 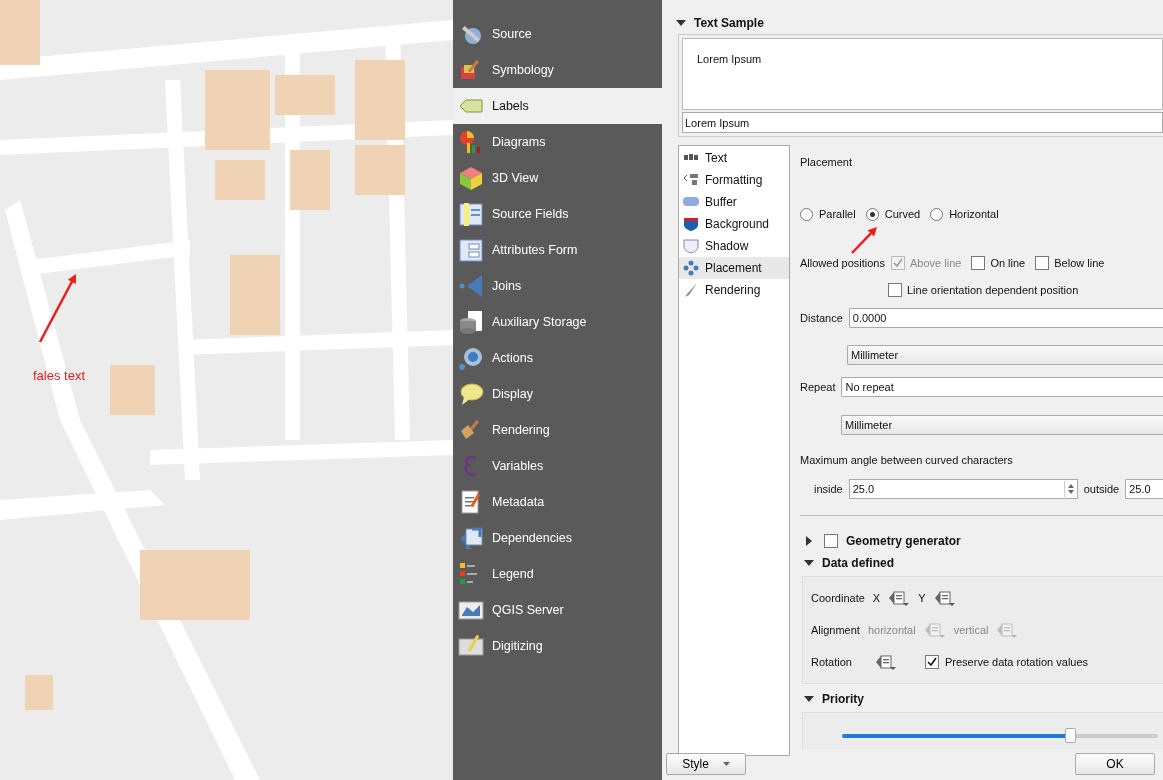 What do you see at coordinates (59, 375) in the screenshot?
I see `annotation-text: fales text` at bounding box center [59, 375].